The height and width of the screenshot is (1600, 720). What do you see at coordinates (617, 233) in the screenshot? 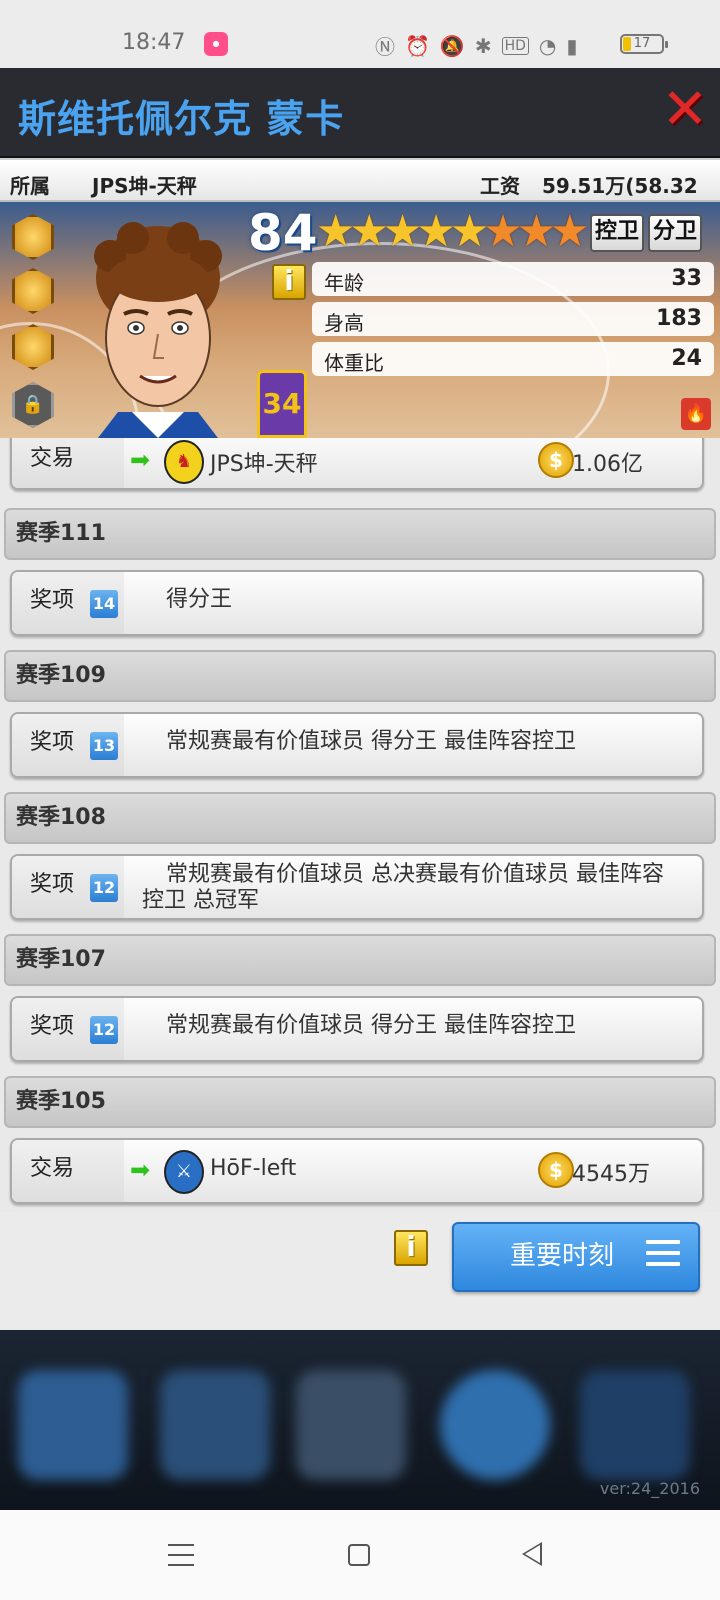
I see `position-tag: 控卫` at bounding box center [617, 233].